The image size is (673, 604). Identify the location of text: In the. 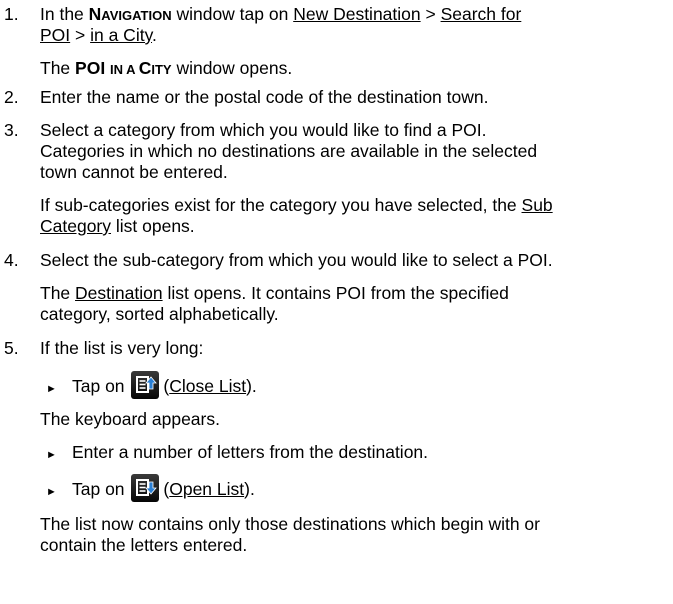
(64, 14).